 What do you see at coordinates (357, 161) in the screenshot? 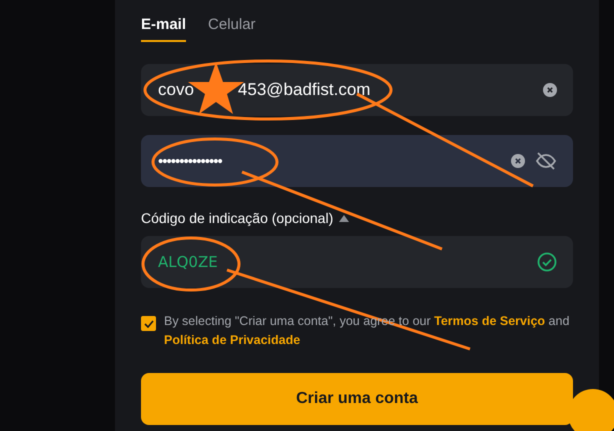
I see `password-field: •••••••••••••••` at bounding box center [357, 161].